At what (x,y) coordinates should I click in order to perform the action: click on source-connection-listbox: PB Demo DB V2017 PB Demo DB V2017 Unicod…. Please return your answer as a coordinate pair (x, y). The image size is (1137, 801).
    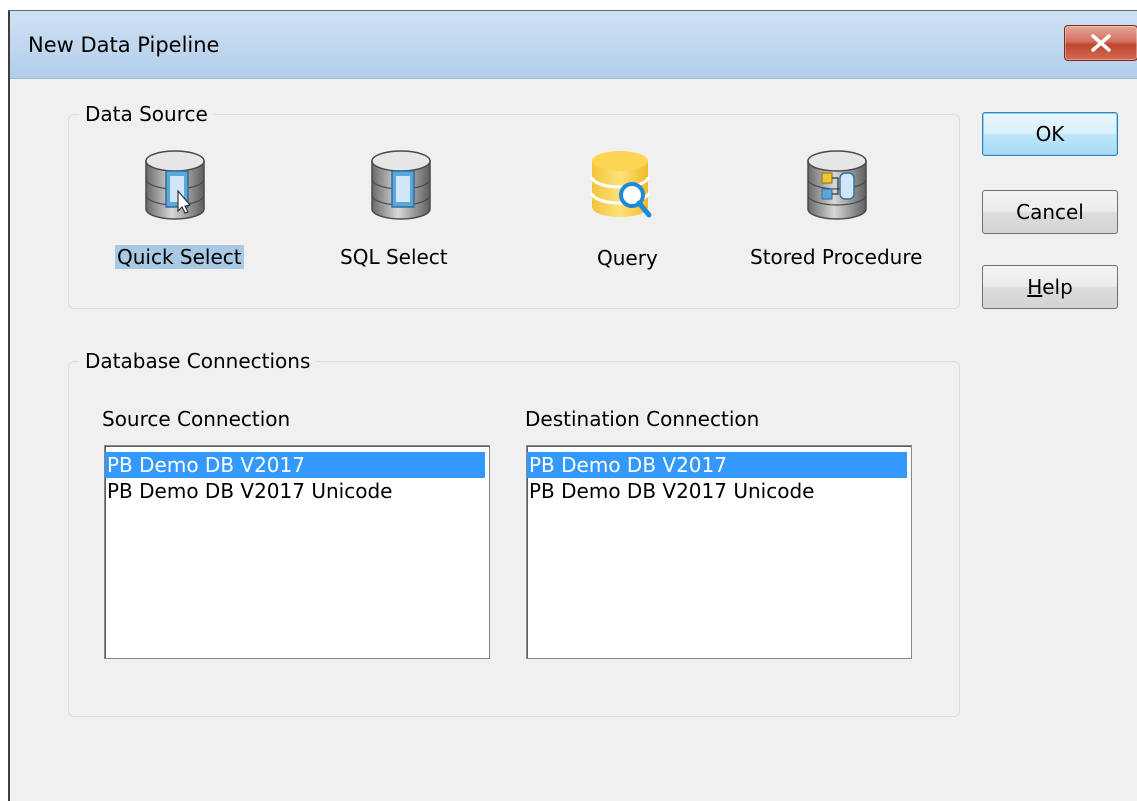
    Looking at the image, I should click on (297, 552).